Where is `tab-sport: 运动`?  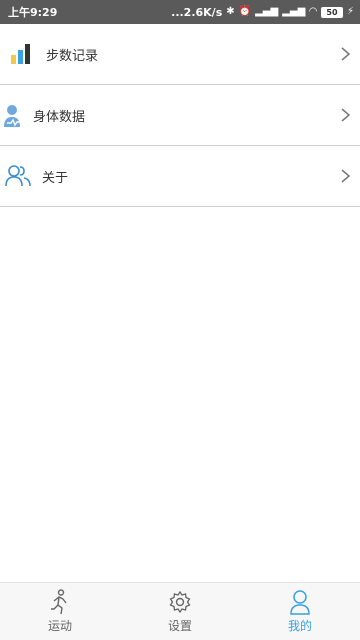
tab-sport: 运动 is located at coordinates (60, 611).